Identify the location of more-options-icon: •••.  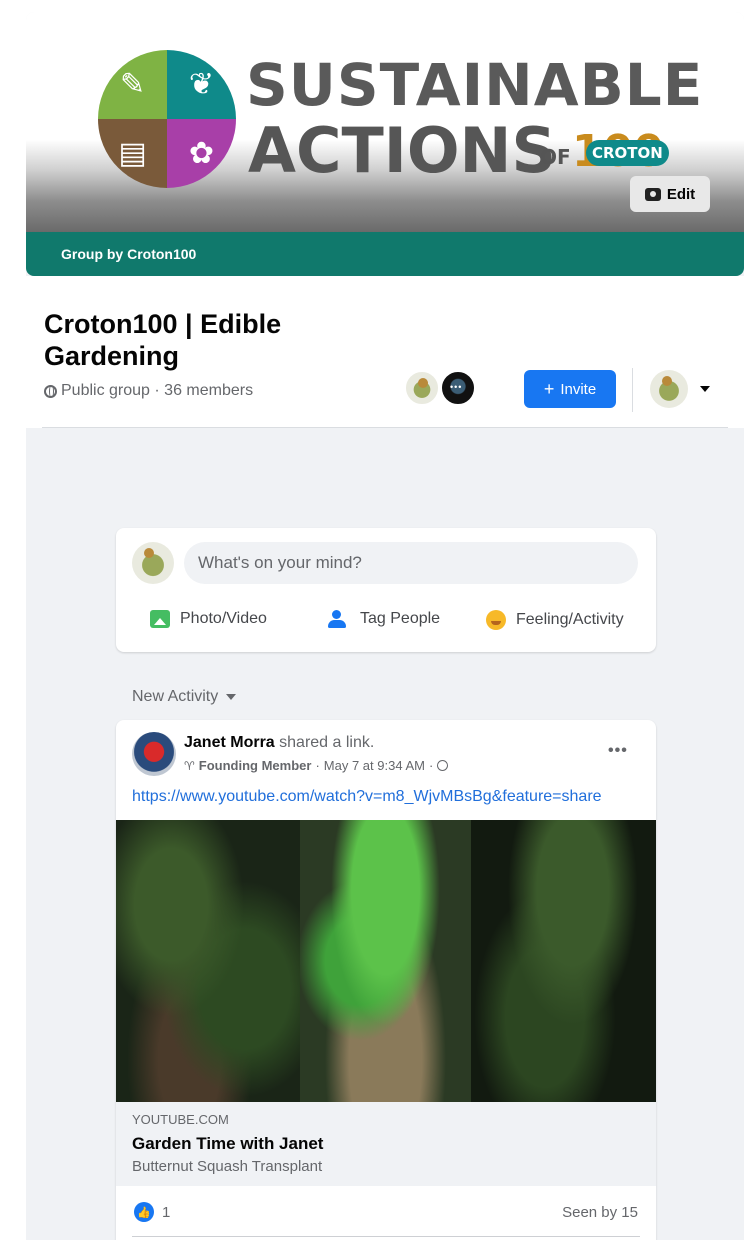
(618, 751).